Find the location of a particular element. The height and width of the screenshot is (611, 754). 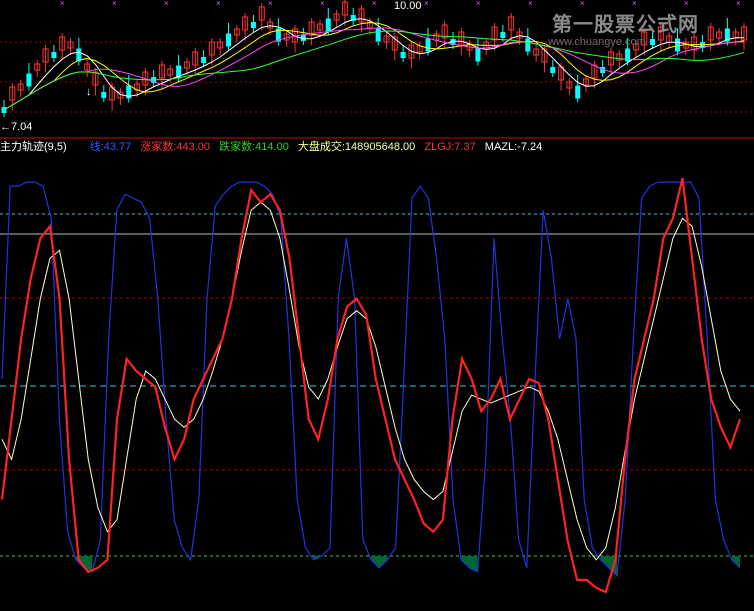

mazl-value: MAZL:-7.24 is located at coordinates (513, 147).